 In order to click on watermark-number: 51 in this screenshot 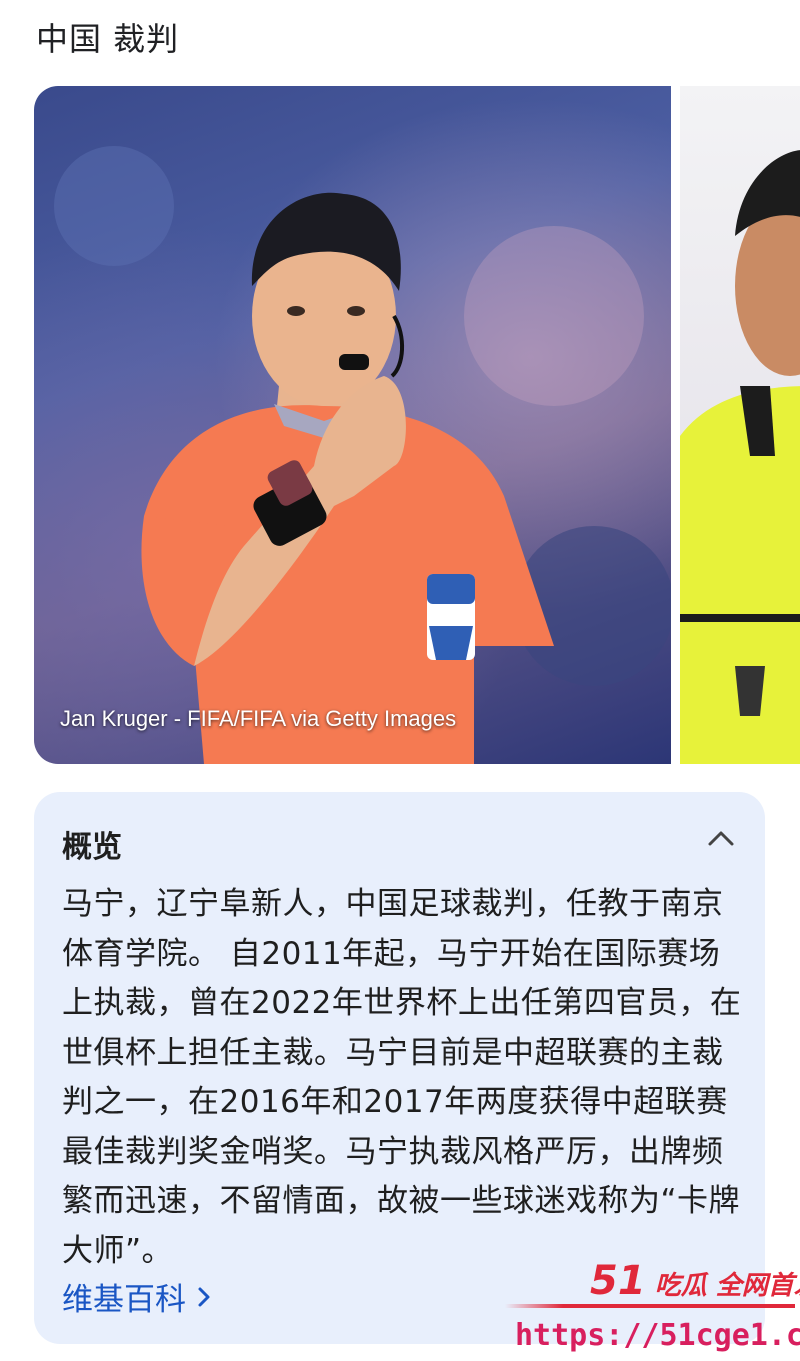, I will do `click(618, 1281)`.